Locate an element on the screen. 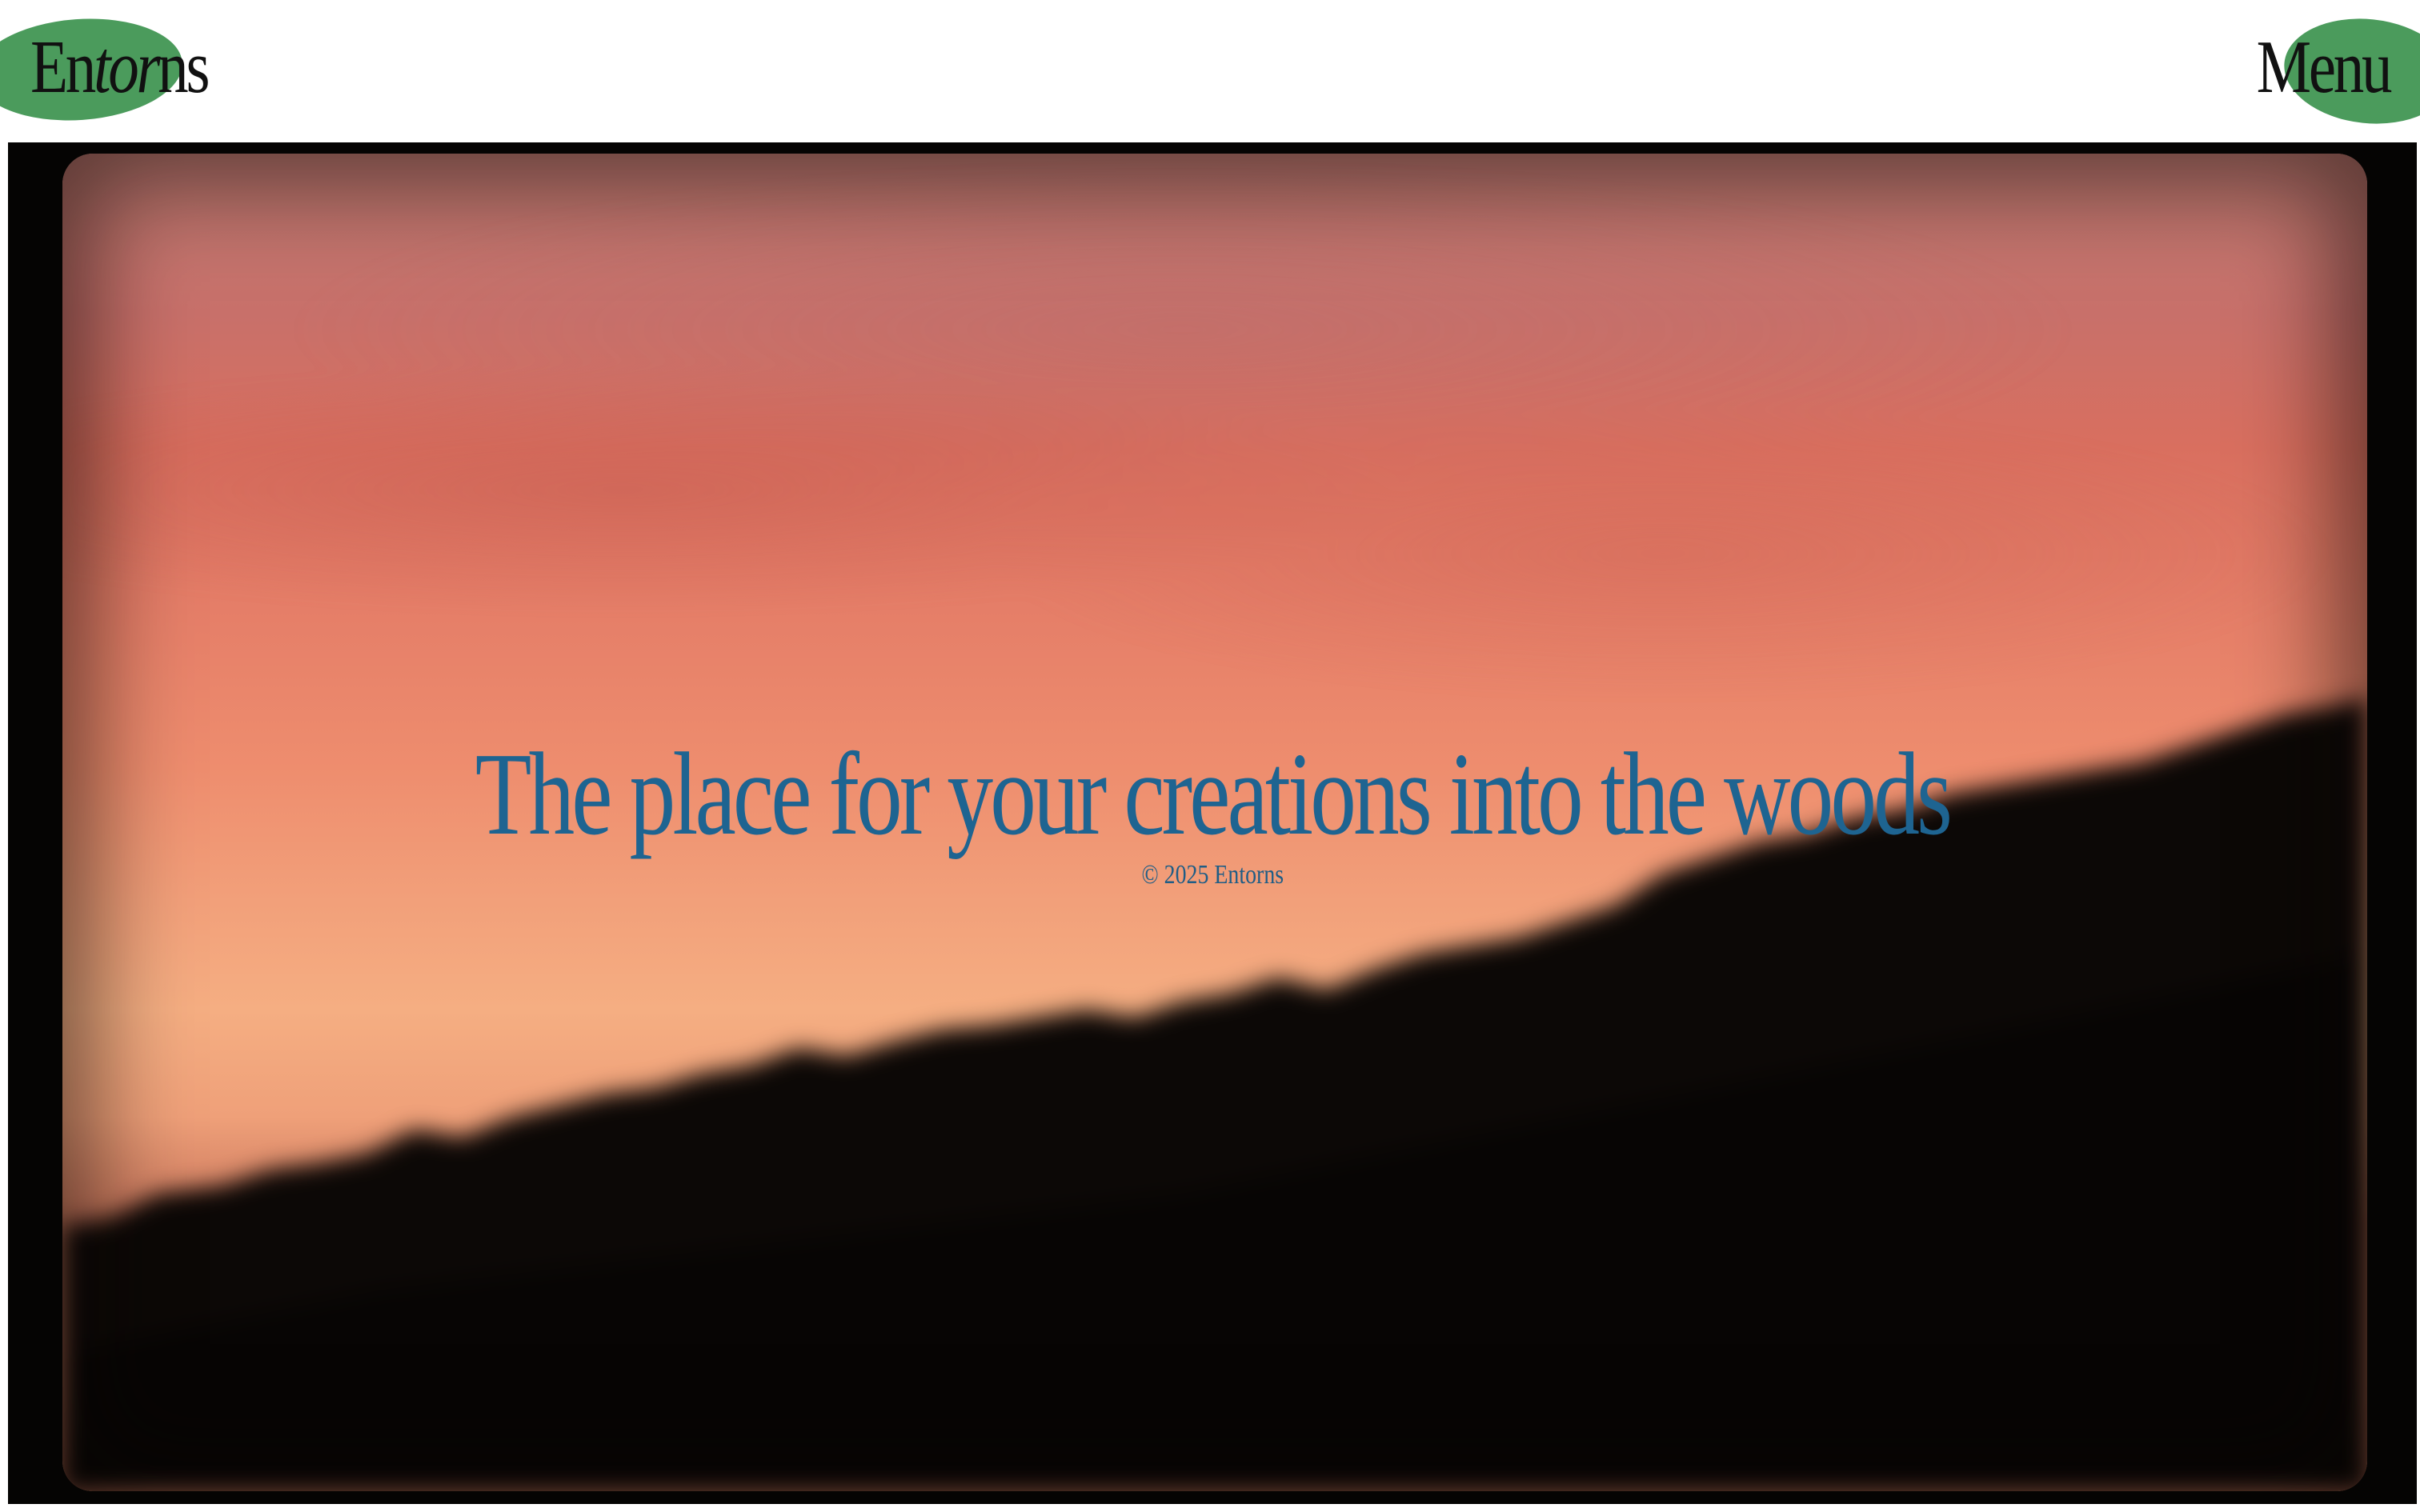 The height and width of the screenshot is (1512, 2420). copyright-text: © 2025 Entorns is located at coordinates (1212, 875).